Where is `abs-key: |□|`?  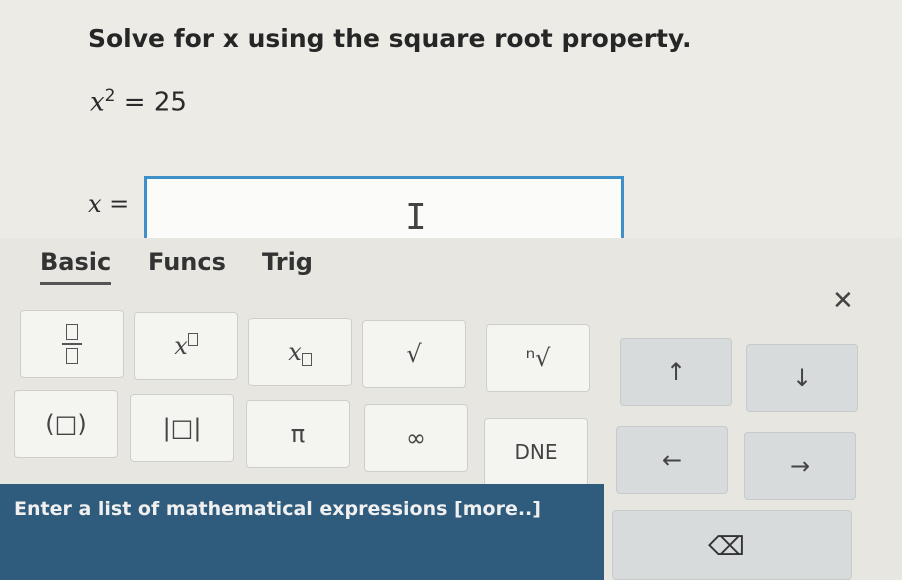 abs-key: |□| is located at coordinates (182, 428).